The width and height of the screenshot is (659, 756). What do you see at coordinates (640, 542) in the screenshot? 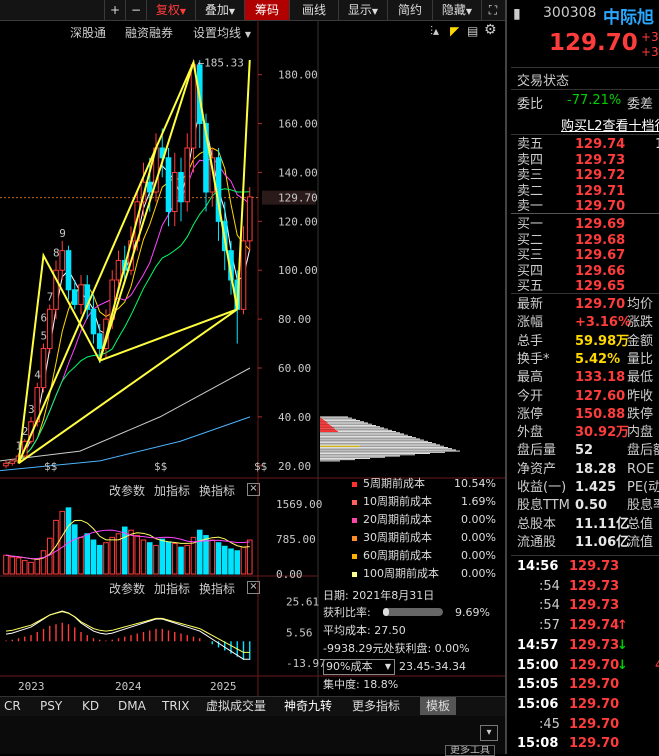
I see `stat-right-label: 流值` at bounding box center [640, 542].